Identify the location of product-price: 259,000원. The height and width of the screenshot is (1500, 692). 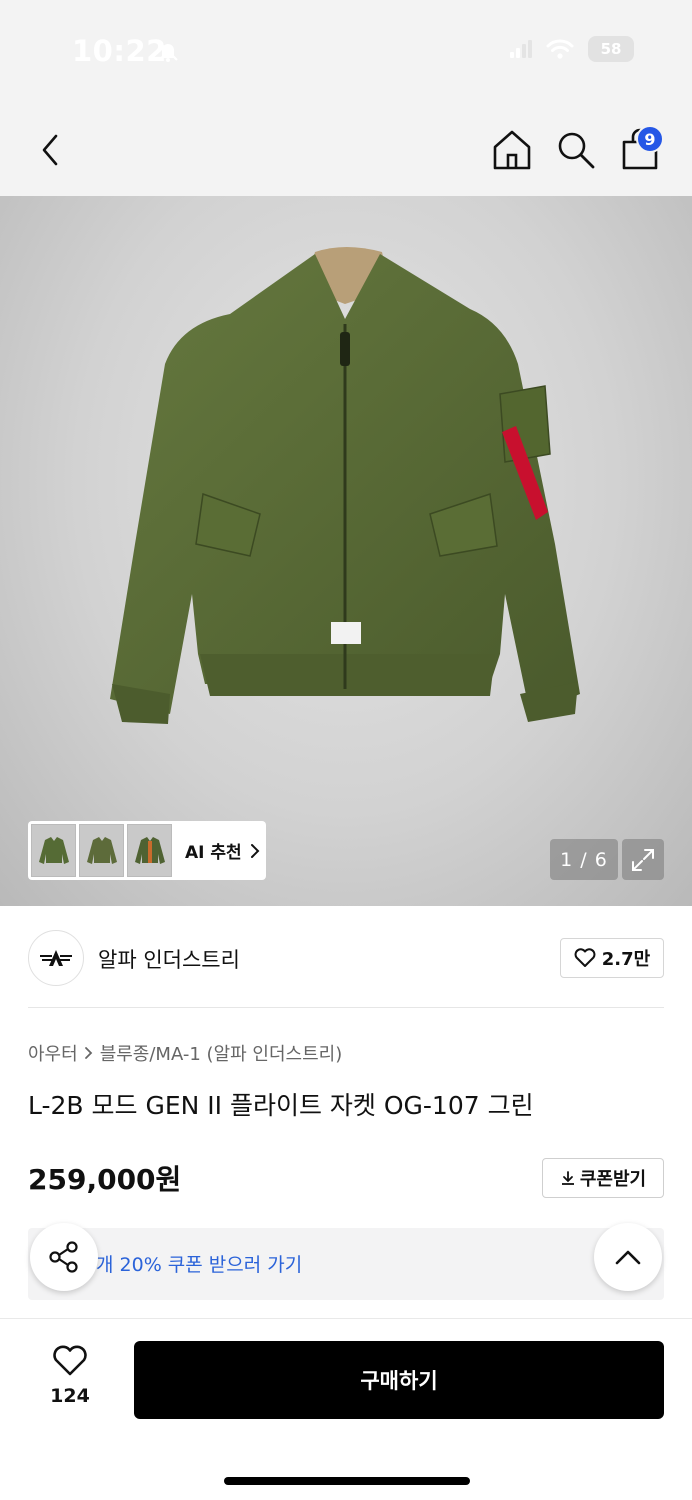
(105, 1179).